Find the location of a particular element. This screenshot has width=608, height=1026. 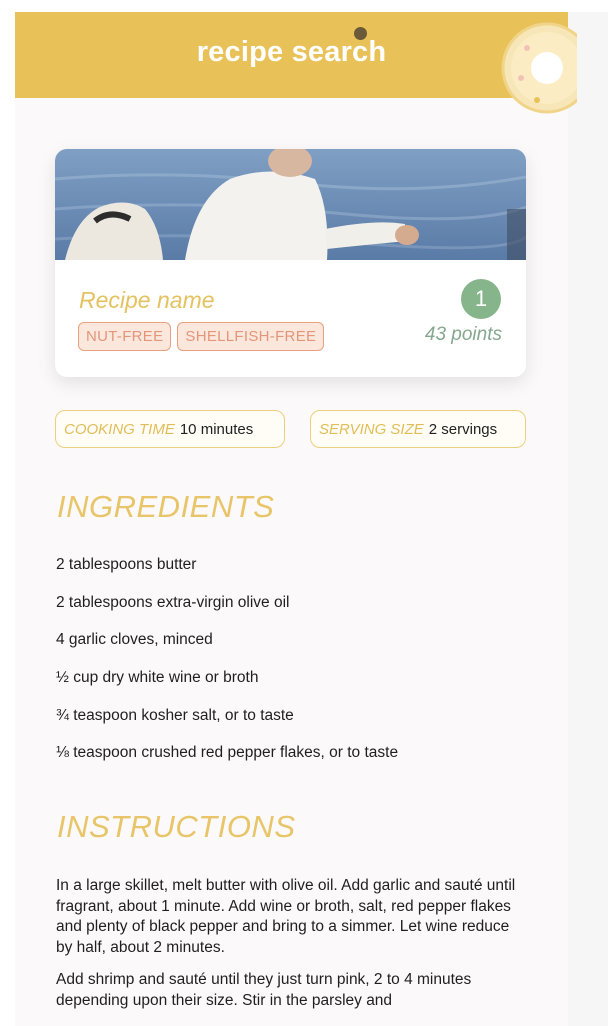

tag-nut-free: NUT-FREE is located at coordinates (125, 336).